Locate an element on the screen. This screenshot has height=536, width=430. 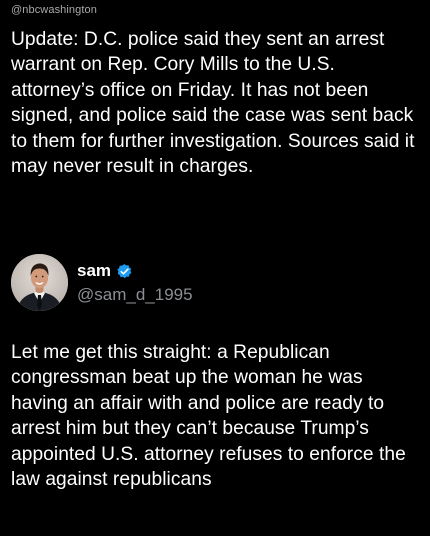
verified-badge-icon is located at coordinates (124, 271).